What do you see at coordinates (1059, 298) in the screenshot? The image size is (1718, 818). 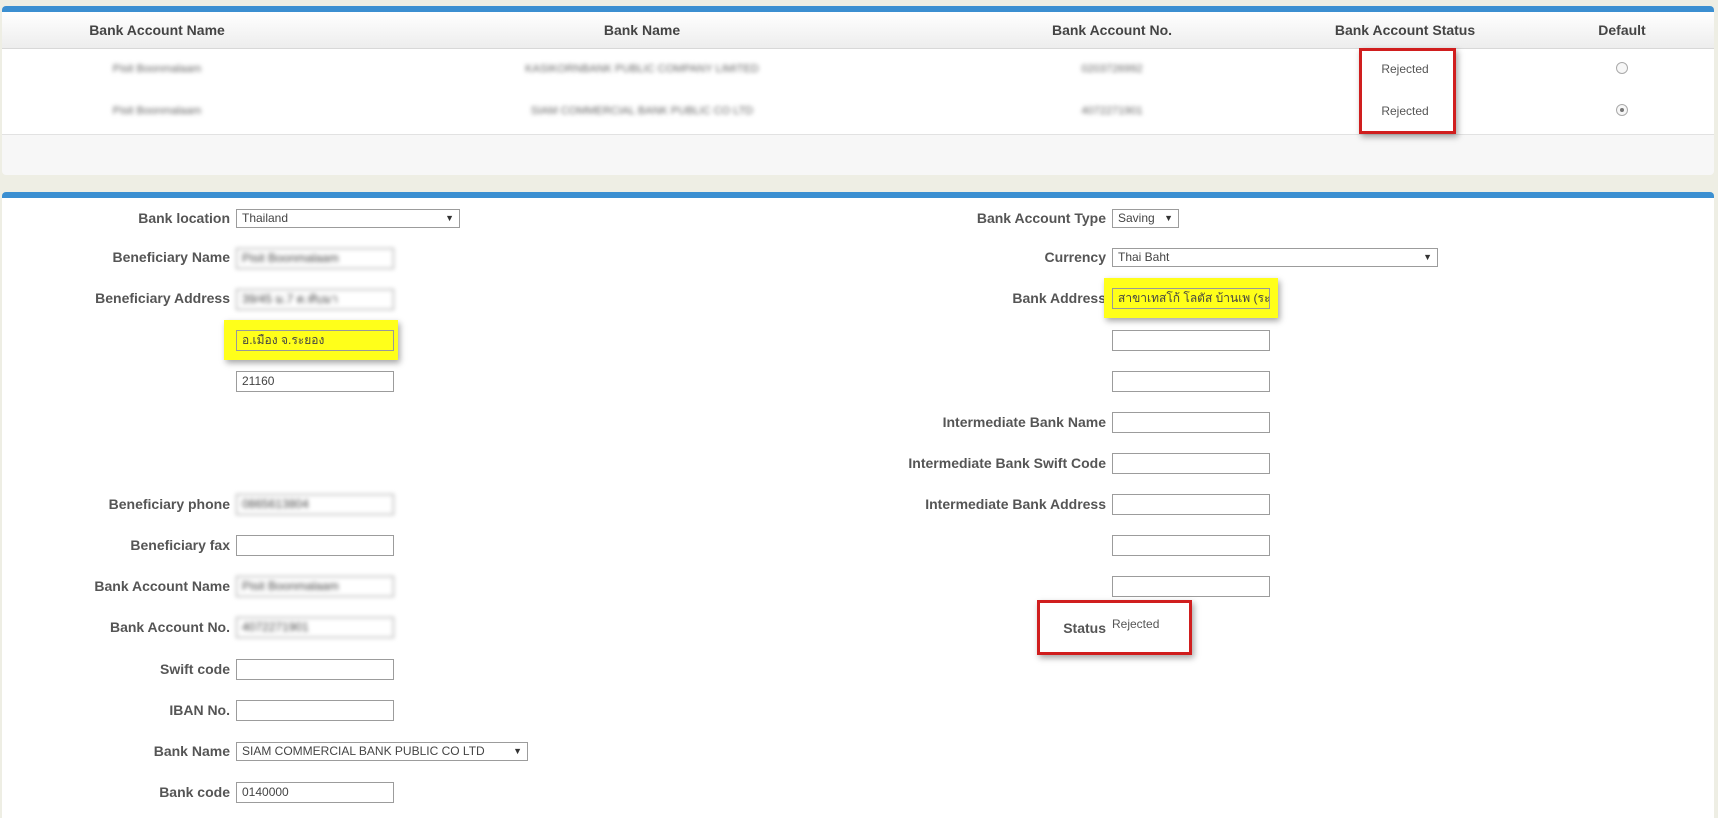 I see `bank-address-label: Bank Address` at bounding box center [1059, 298].